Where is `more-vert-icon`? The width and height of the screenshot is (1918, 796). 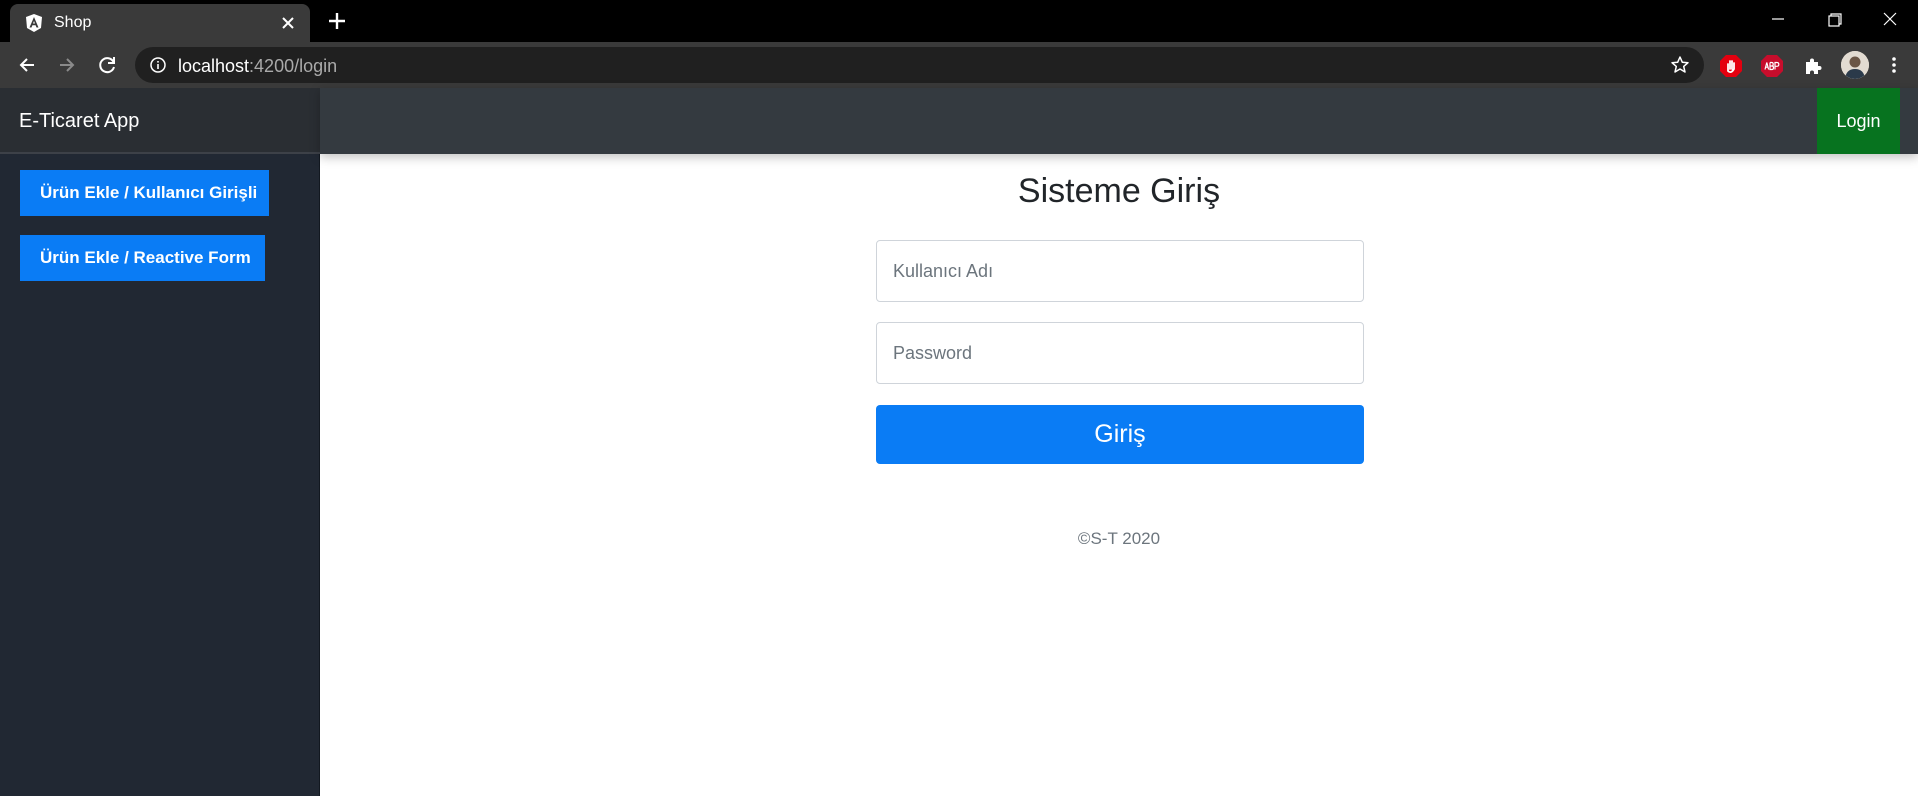 more-vert-icon is located at coordinates (1894, 65).